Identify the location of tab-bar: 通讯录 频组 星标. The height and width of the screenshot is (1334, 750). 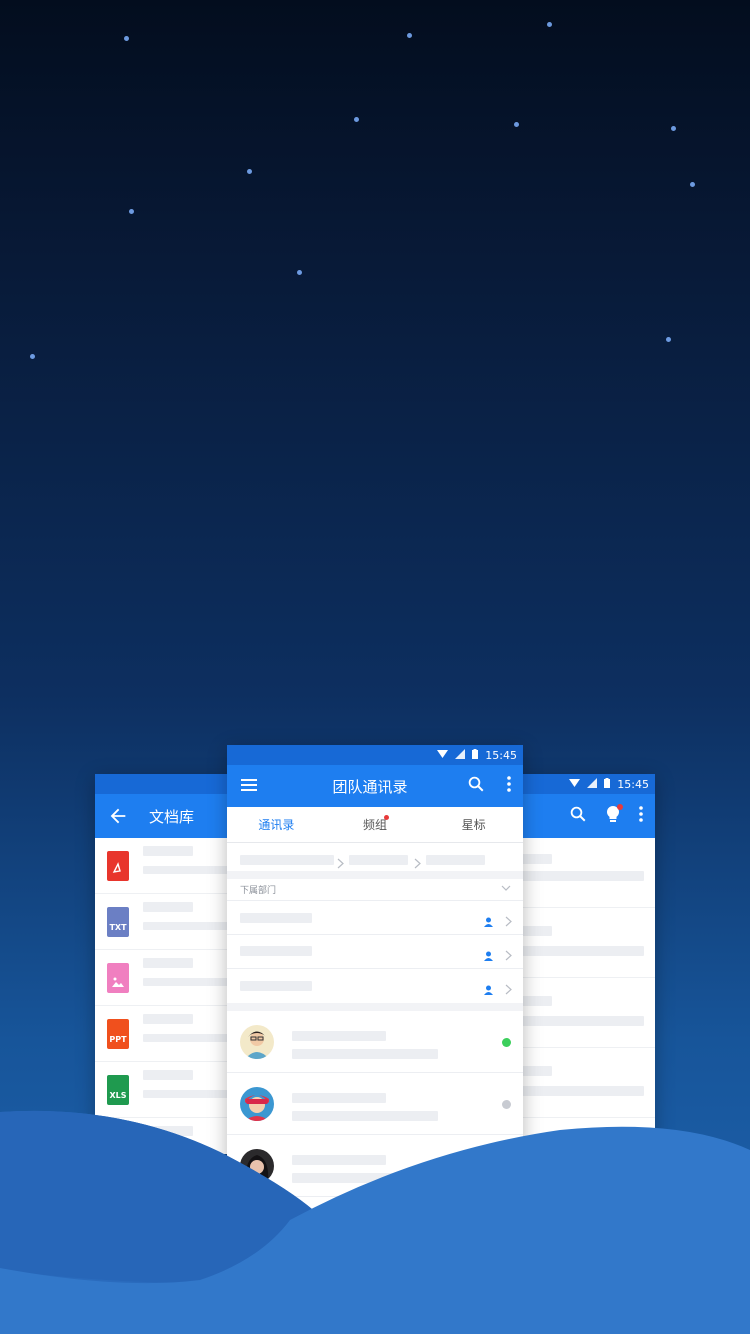
(375, 825).